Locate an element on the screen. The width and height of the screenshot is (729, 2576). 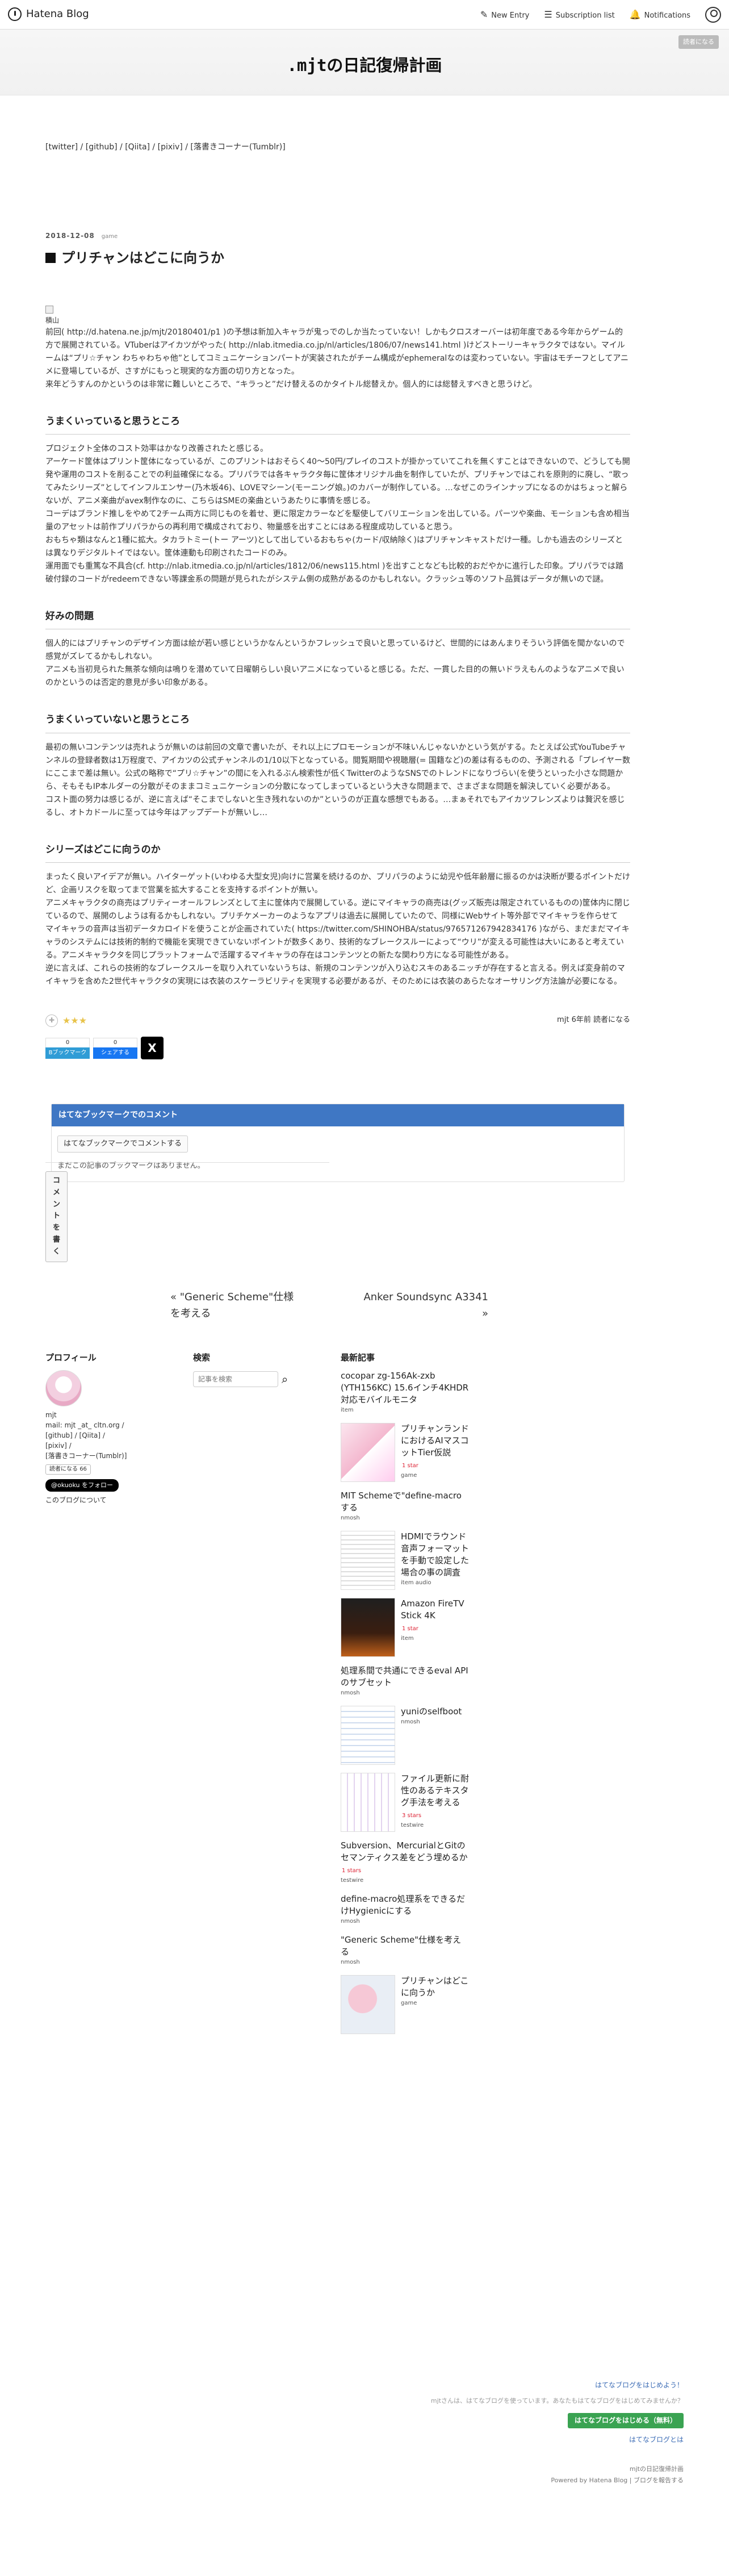
author-link: mjt is located at coordinates (563, 1020).